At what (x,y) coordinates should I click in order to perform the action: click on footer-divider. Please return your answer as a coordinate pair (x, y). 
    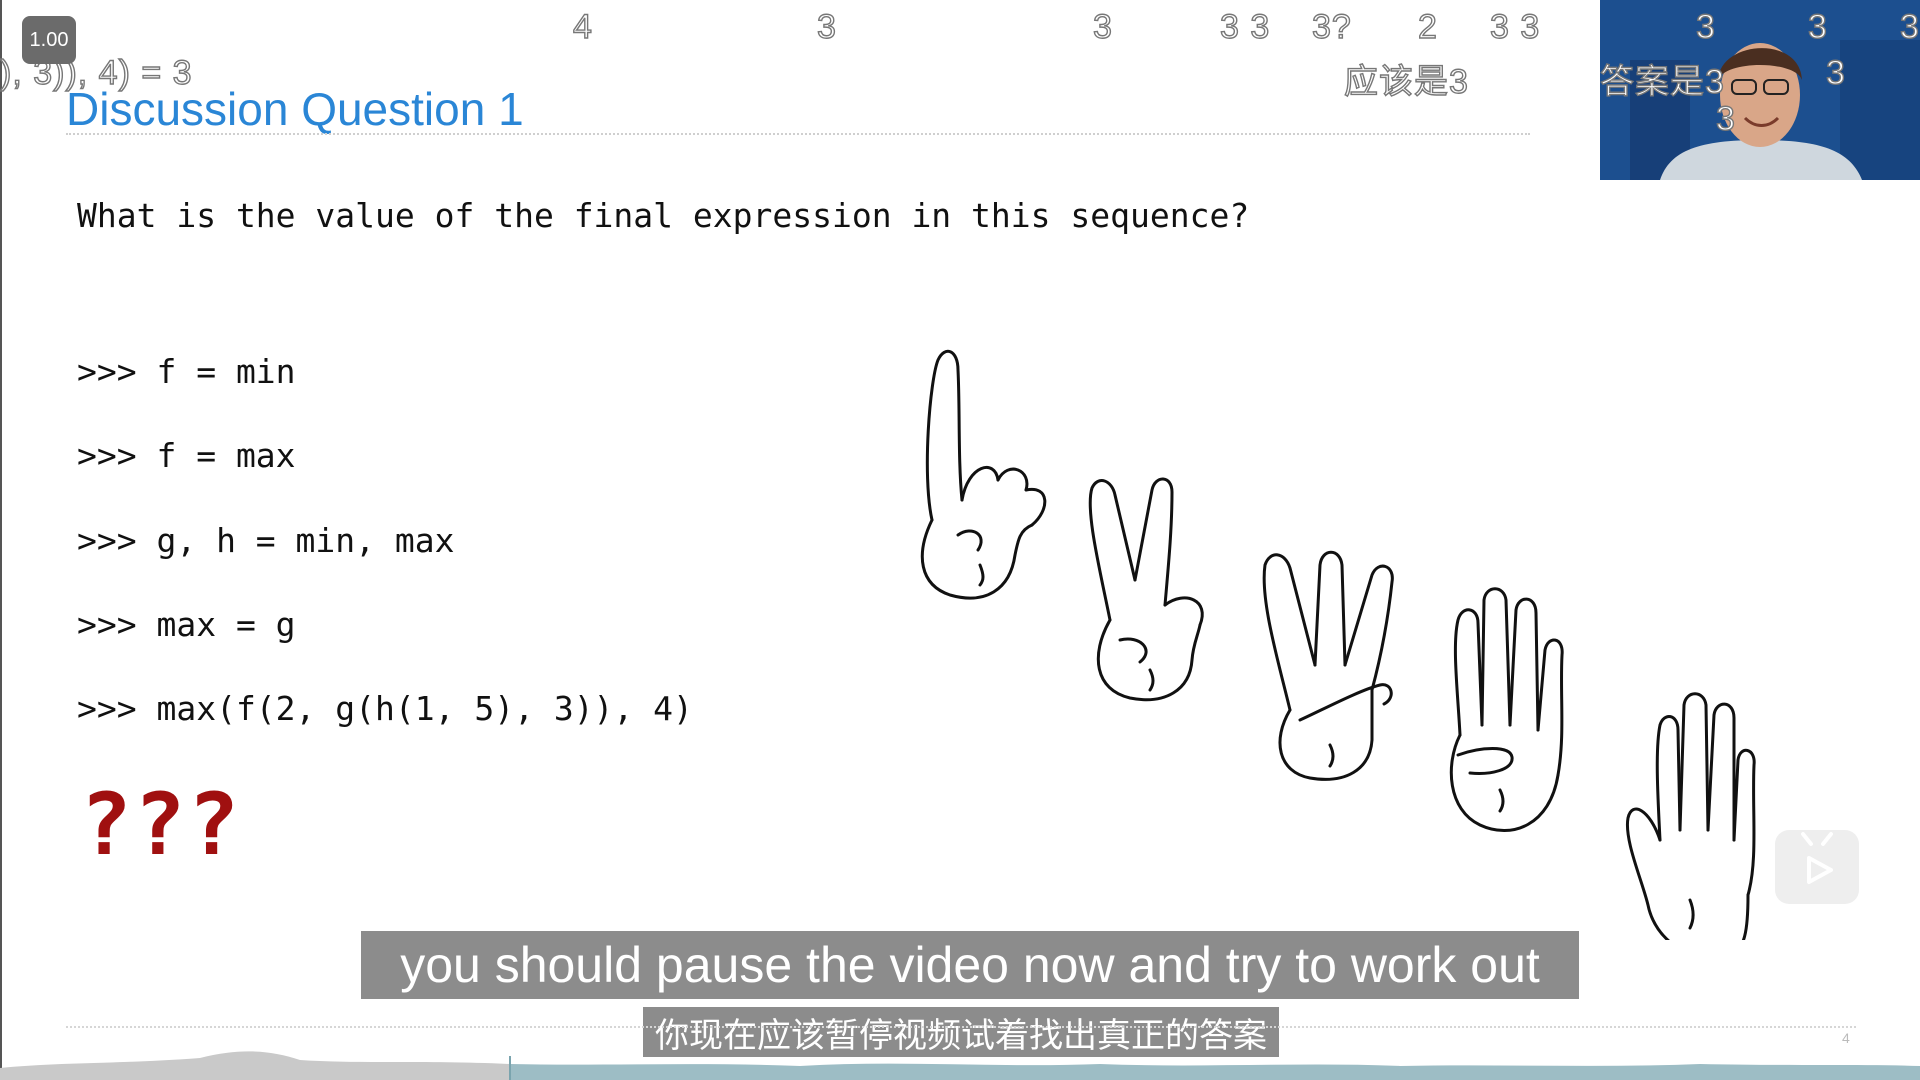
    Looking at the image, I should click on (961, 1027).